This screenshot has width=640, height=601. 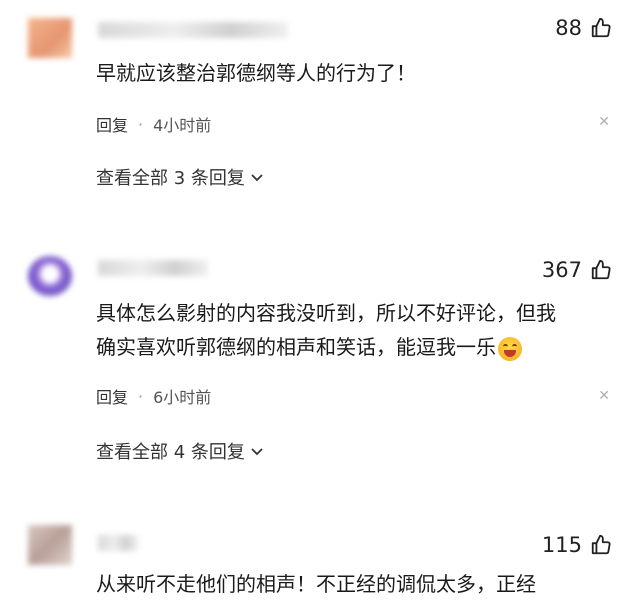 I want to click on like-control: 367, so click(x=577, y=270).